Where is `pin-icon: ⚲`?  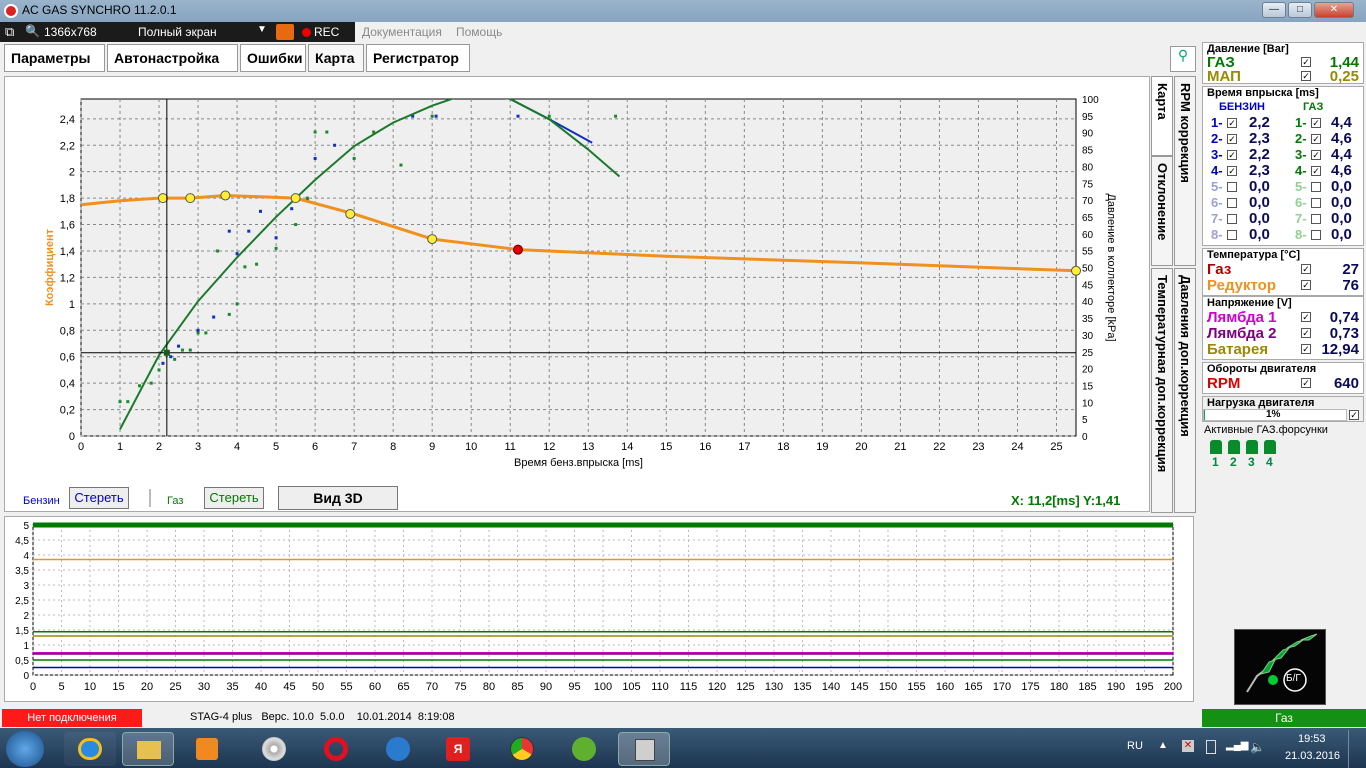
pin-icon: ⚲ is located at coordinates (1183, 59).